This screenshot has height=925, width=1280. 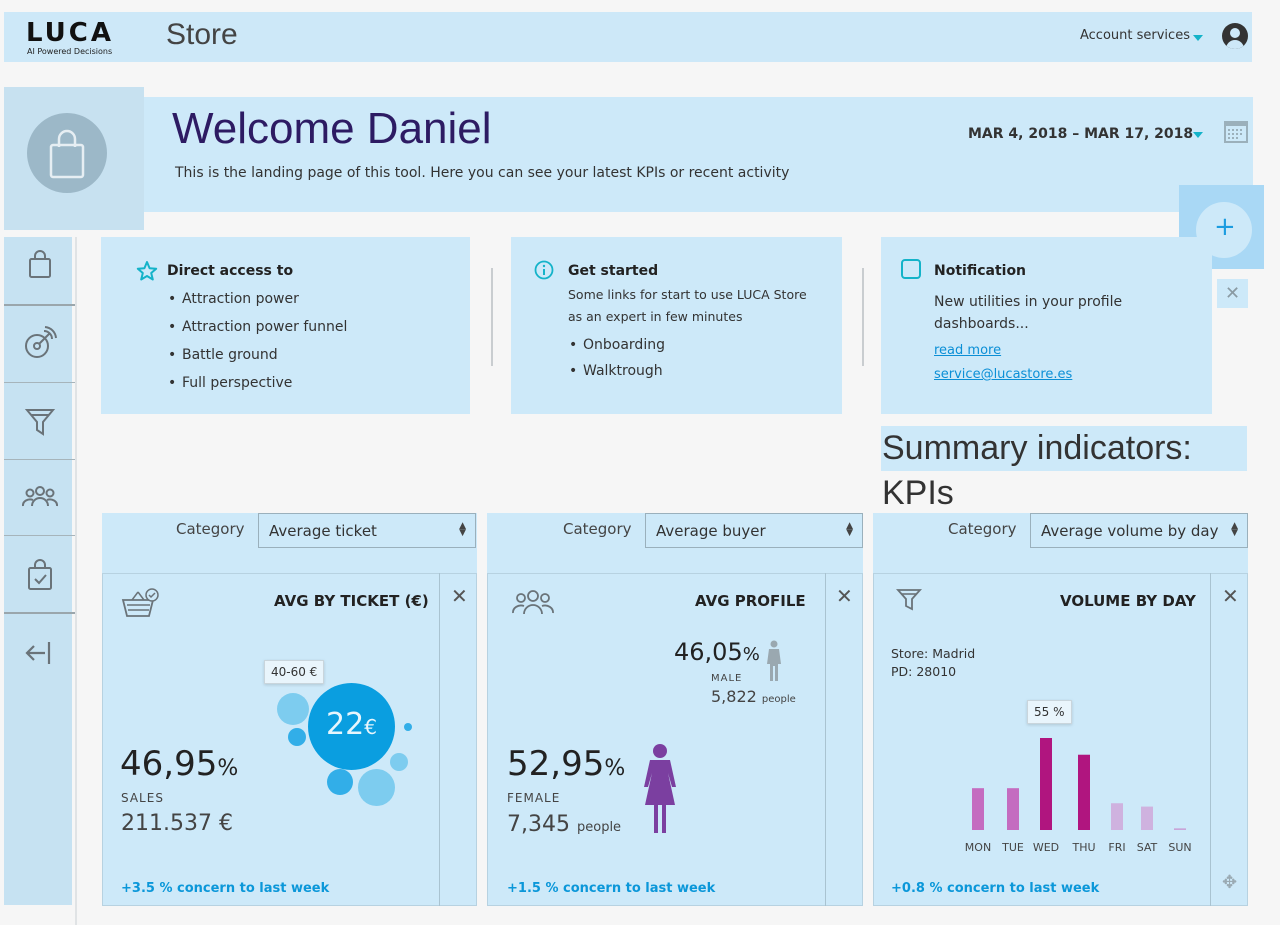 What do you see at coordinates (774, 663) in the screenshot?
I see `male-icon` at bounding box center [774, 663].